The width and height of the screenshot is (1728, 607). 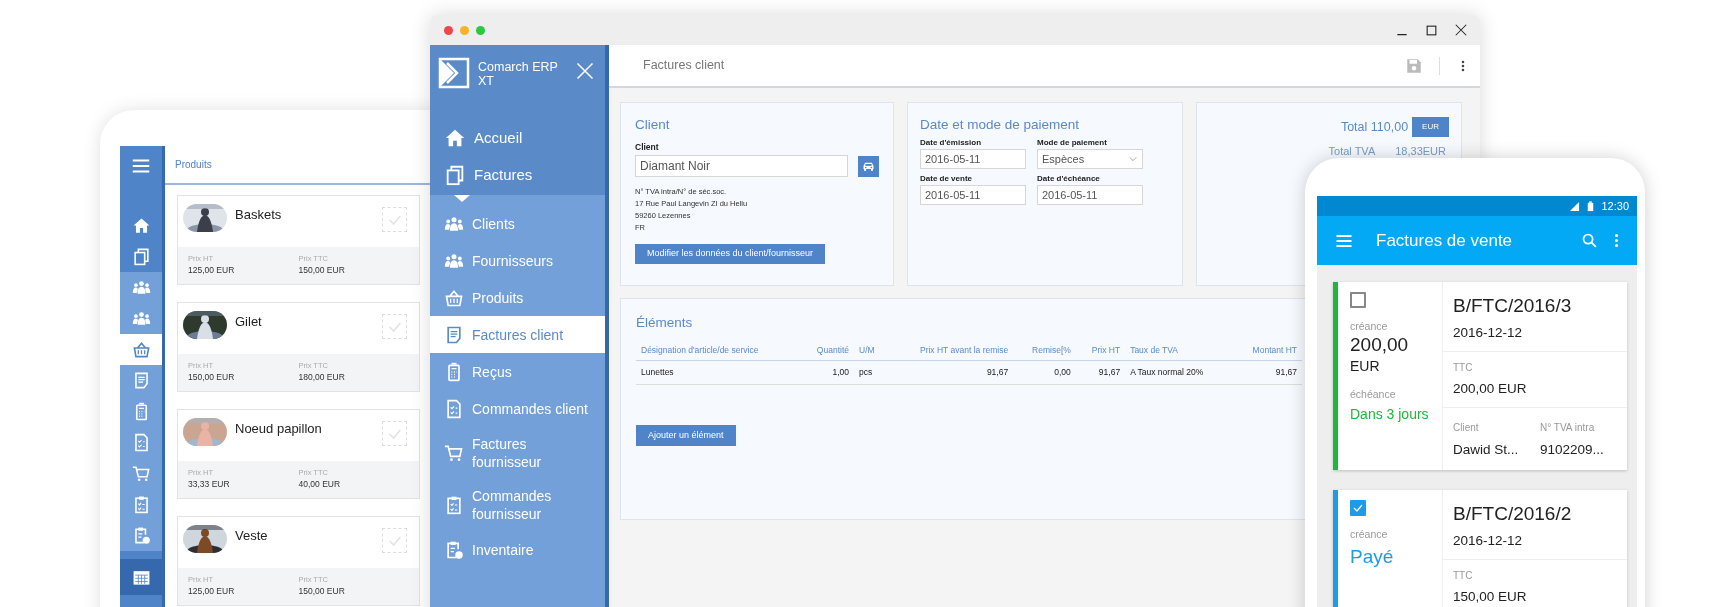 I want to click on client-field: Diamant Noir, so click(x=741, y=166).